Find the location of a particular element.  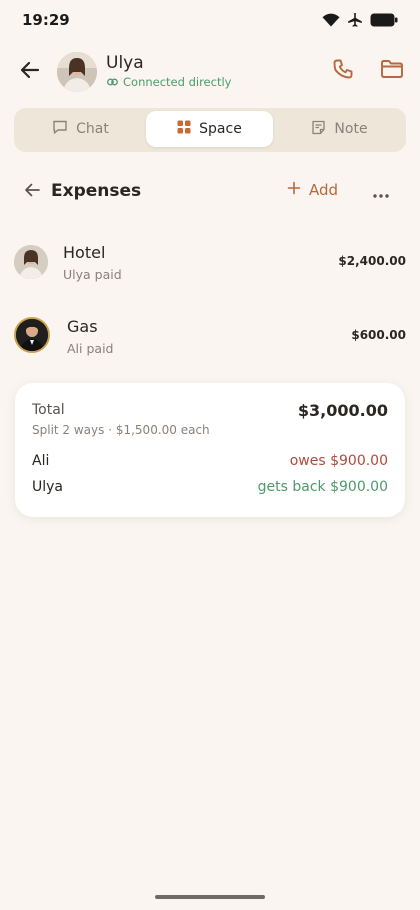

files-button is located at coordinates (392, 71).